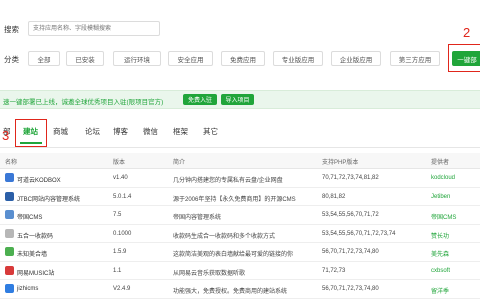  I want to click on app-description: 收款码生成合一收款码和多个收款方式, so click(224, 236).